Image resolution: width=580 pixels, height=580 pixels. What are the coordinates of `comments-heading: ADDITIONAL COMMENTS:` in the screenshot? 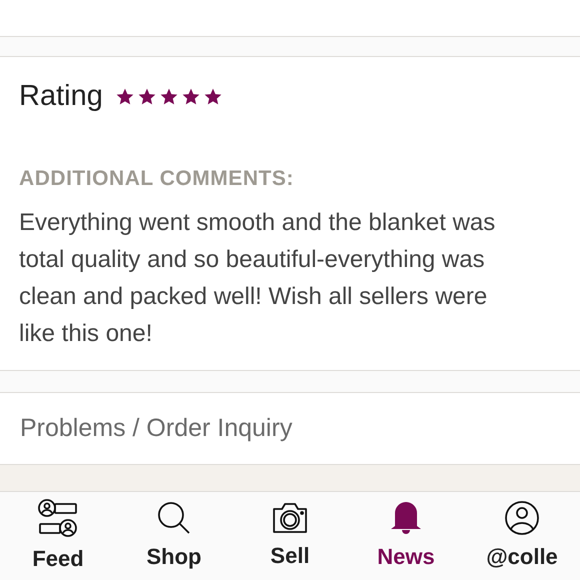 It's located at (157, 179).